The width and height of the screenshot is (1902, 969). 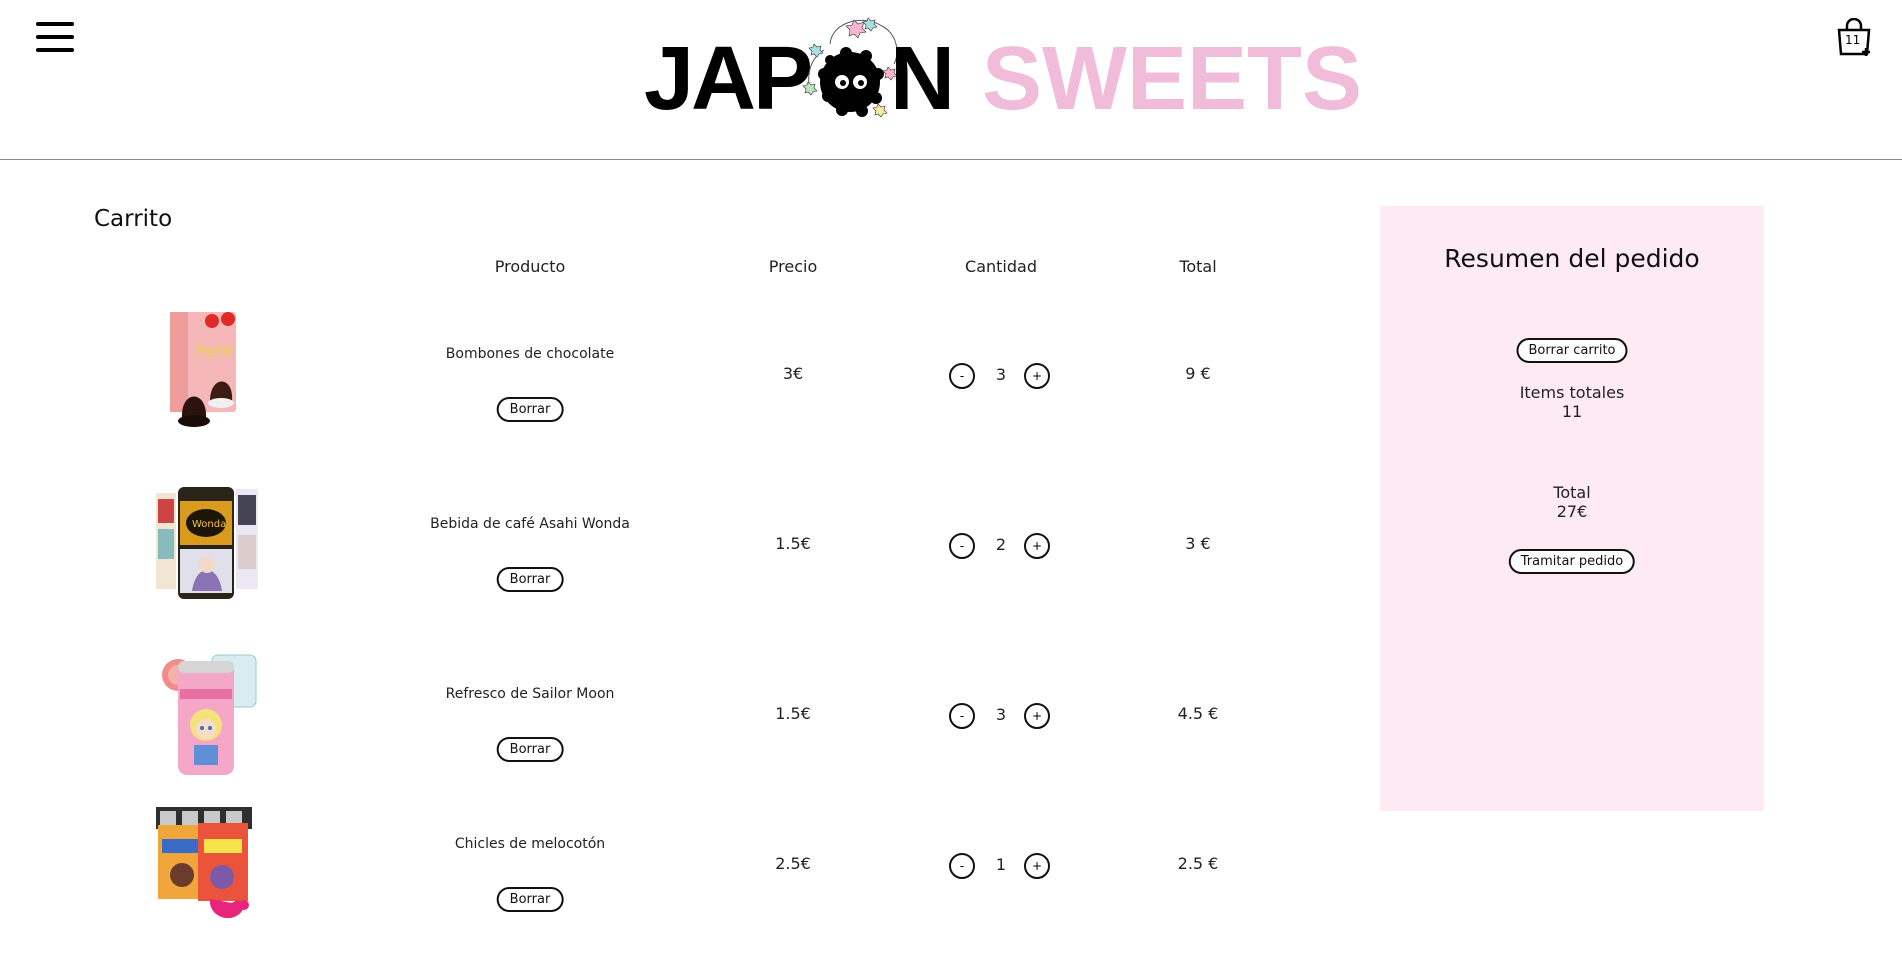 What do you see at coordinates (530, 524) in the screenshot?
I see `product-name: Bebida de café Asahi Wonda` at bounding box center [530, 524].